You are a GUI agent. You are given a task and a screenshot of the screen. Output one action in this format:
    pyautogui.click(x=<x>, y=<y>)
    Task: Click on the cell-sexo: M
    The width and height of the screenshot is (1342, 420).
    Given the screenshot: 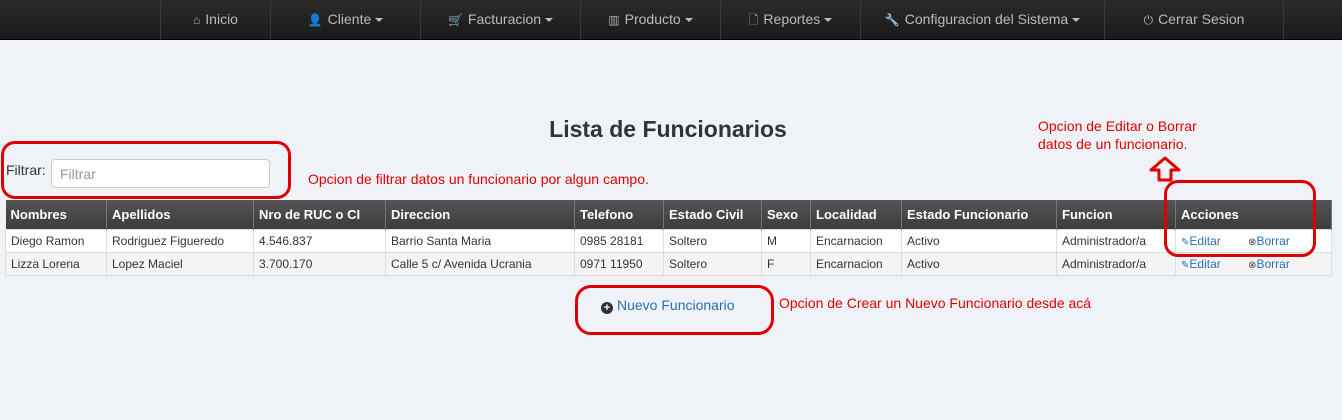 What is the action you would take?
    pyautogui.click(x=786, y=241)
    